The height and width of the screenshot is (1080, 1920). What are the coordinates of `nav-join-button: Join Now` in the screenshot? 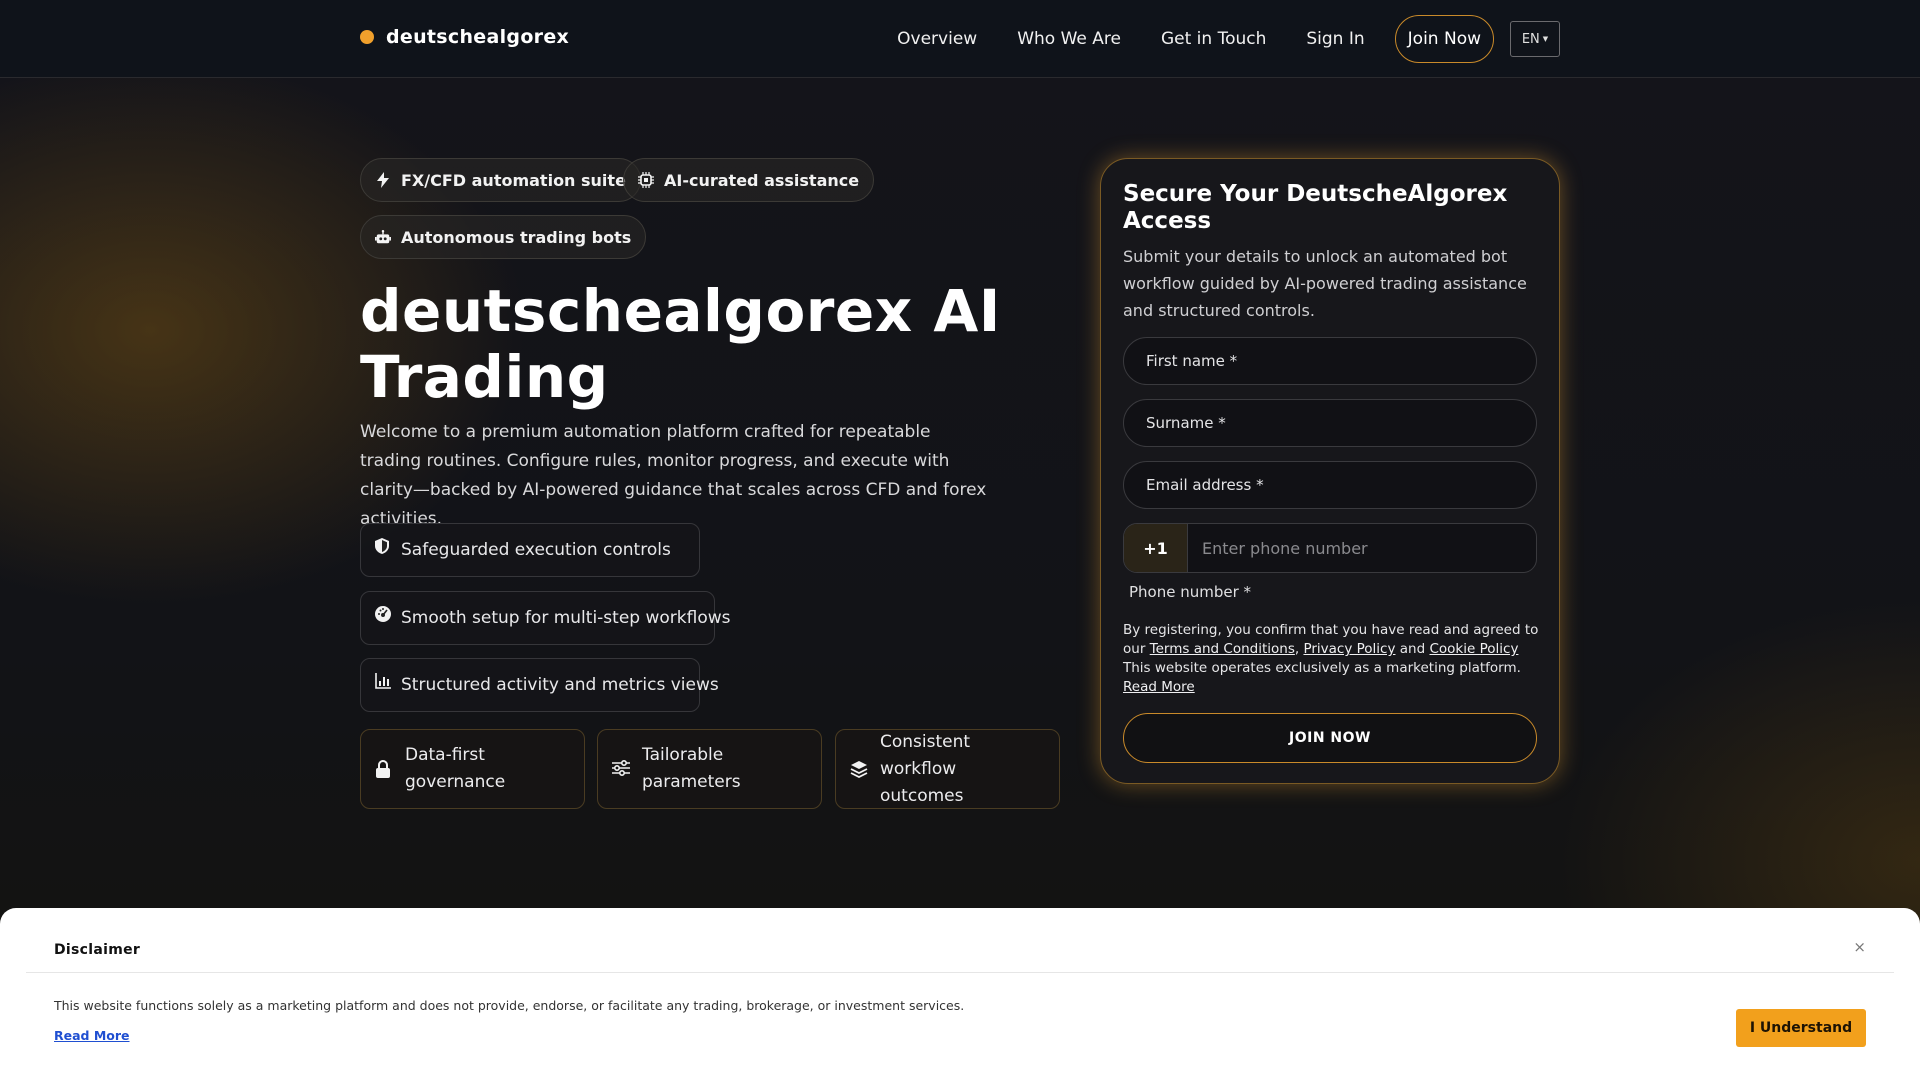 It's located at (1444, 39).